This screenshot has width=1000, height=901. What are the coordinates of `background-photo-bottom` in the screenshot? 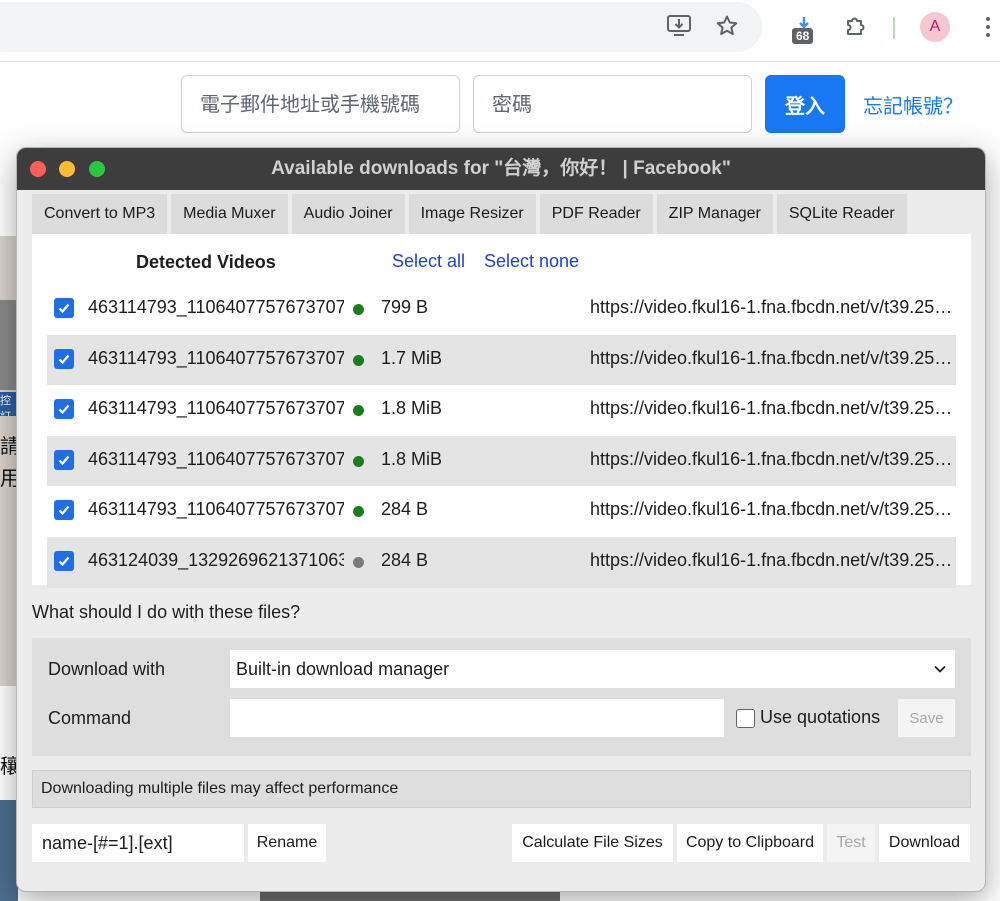 It's located at (410, 896).